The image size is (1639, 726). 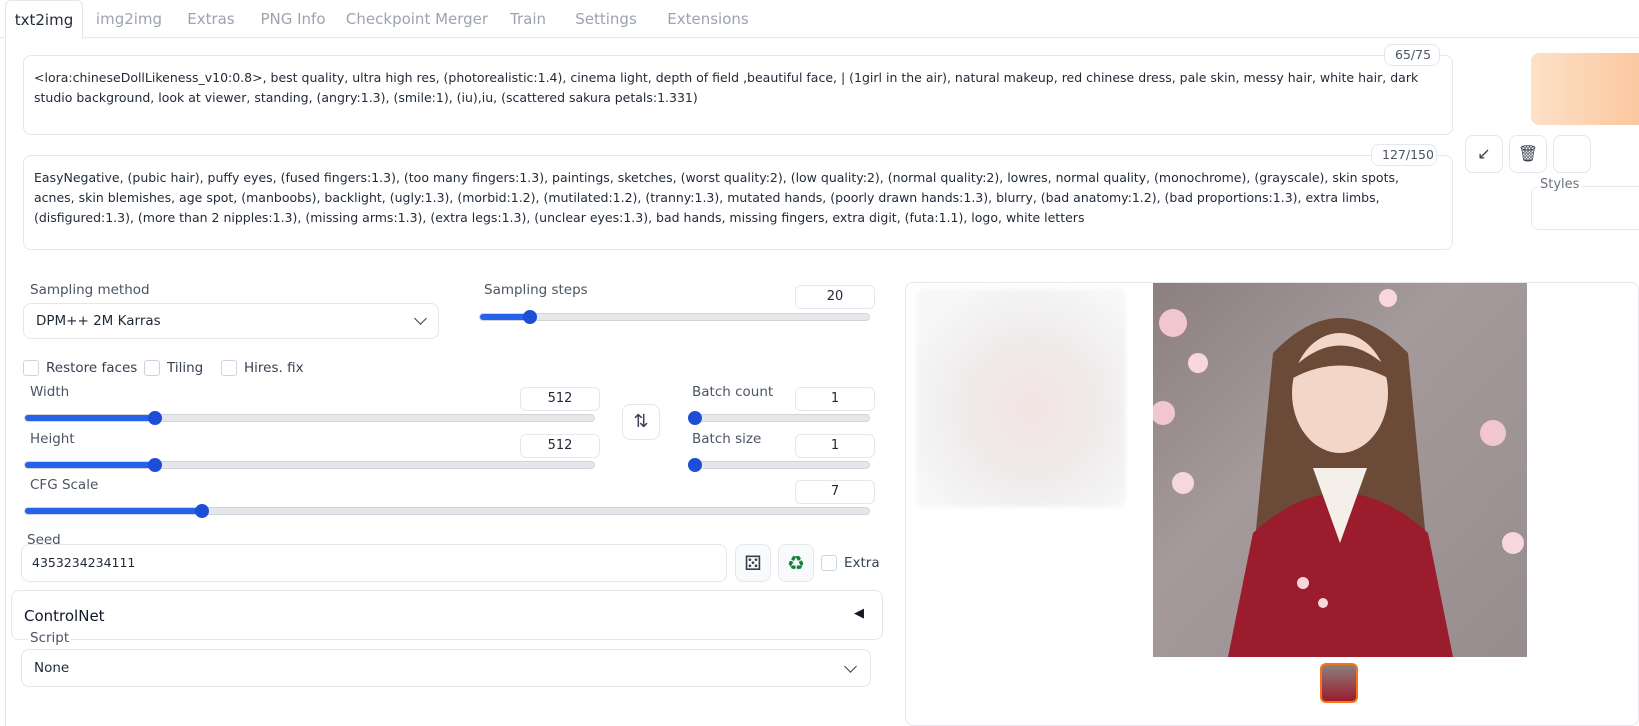 What do you see at coordinates (44, 19) in the screenshot?
I see `tab-txt2img: txt2img` at bounding box center [44, 19].